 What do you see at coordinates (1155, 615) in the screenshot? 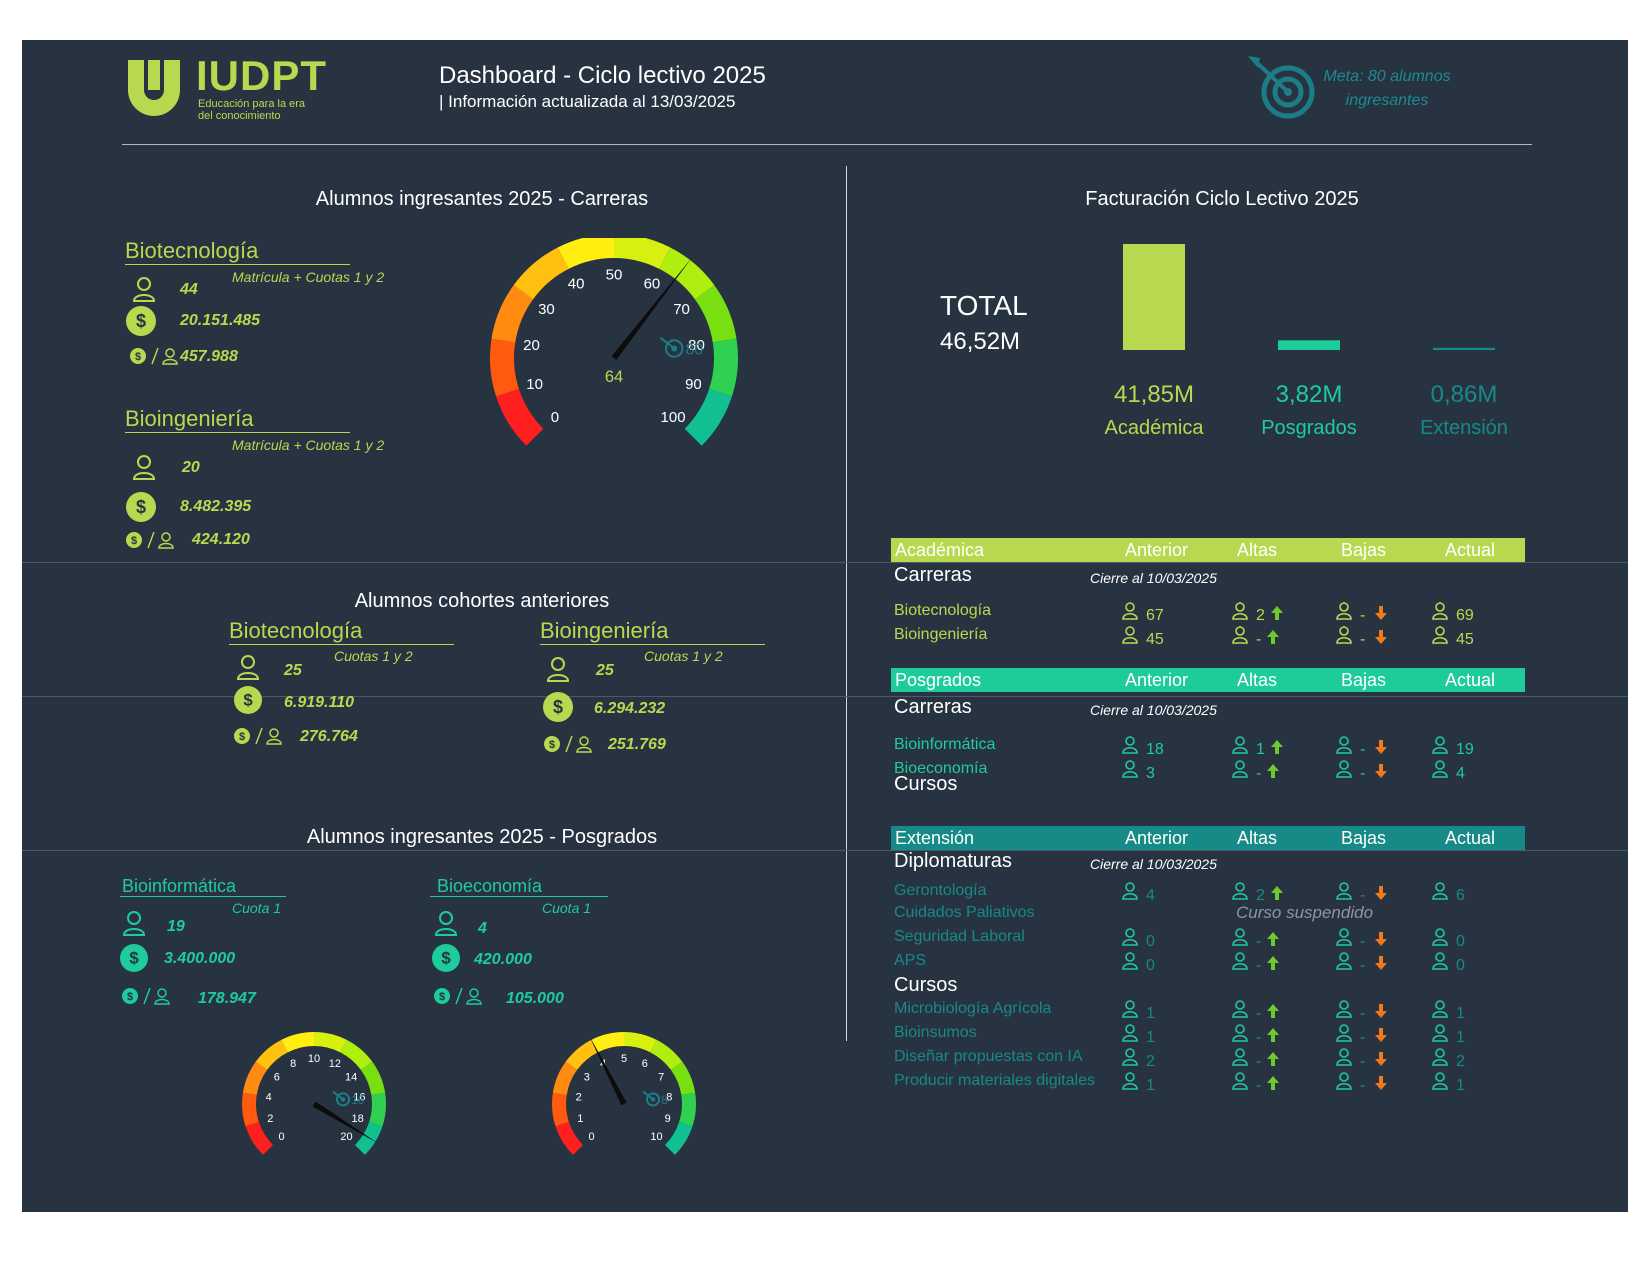
I see `cell-anterior-value: 67` at bounding box center [1155, 615].